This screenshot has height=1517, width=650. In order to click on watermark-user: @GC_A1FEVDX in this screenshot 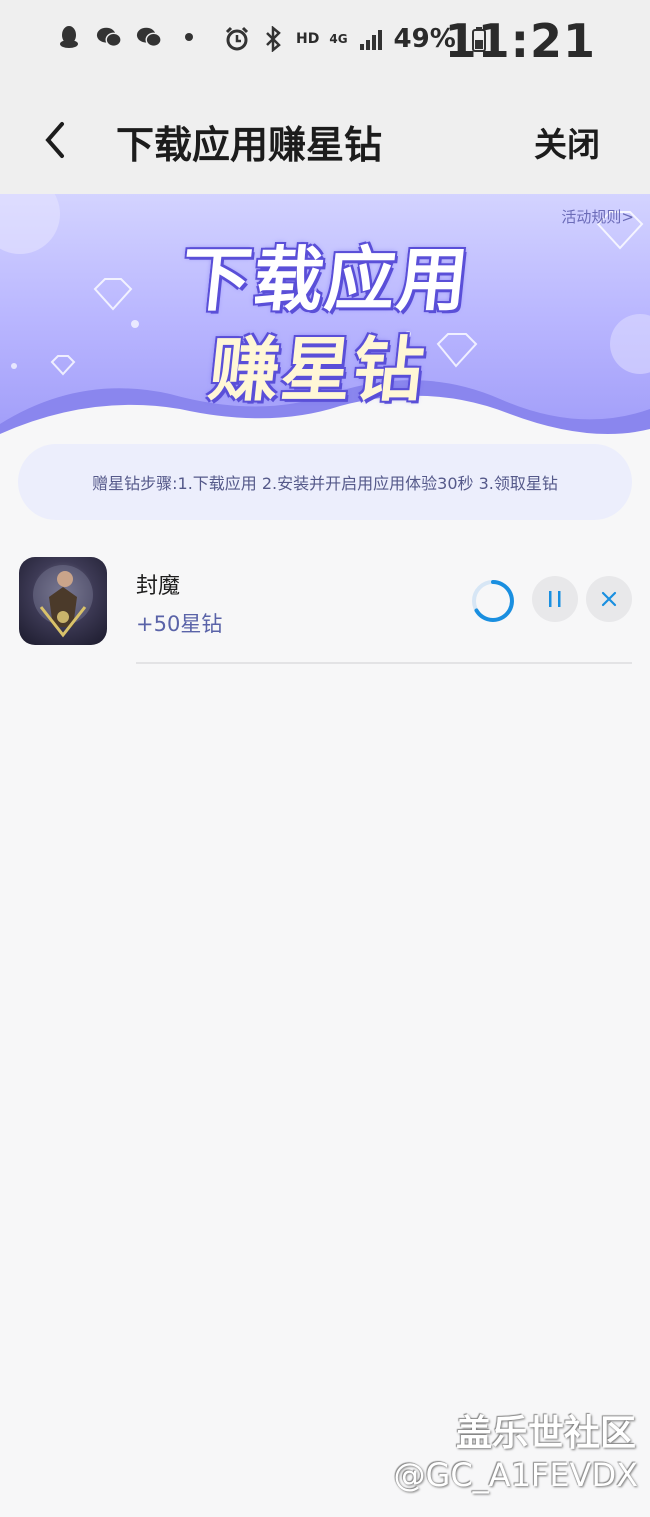, I will do `click(515, 1475)`.